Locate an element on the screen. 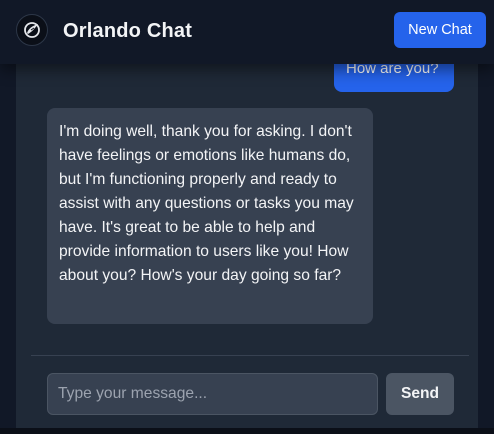 This screenshot has width=494, height=434. composer-divider is located at coordinates (250, 355).